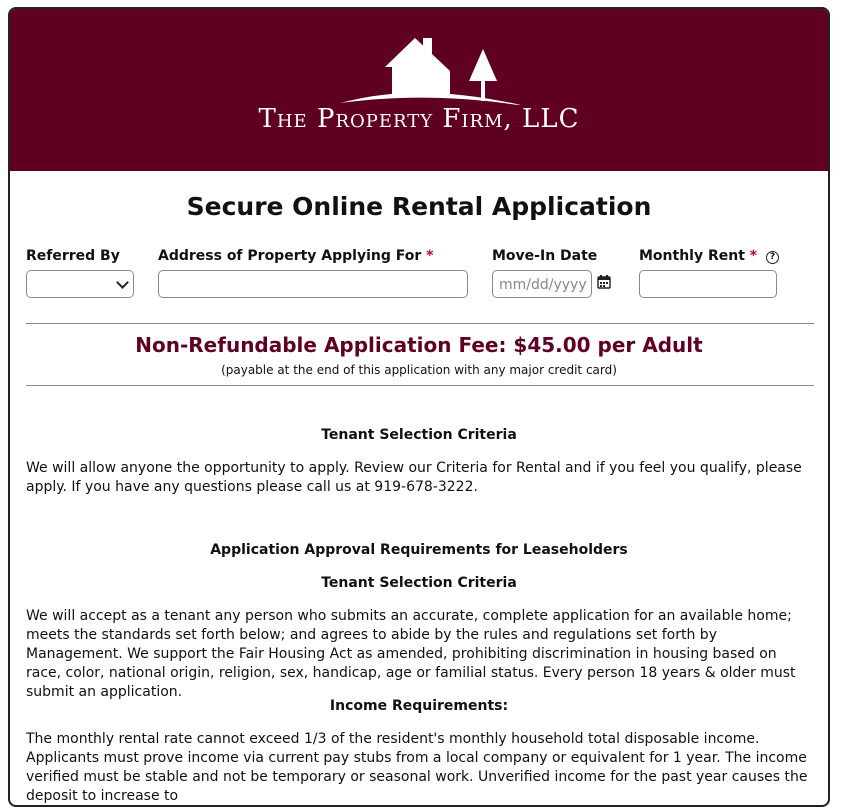 The width and height of the screenshot is (846, 807). I want to click on help-icon: ?, so click(772, 257).